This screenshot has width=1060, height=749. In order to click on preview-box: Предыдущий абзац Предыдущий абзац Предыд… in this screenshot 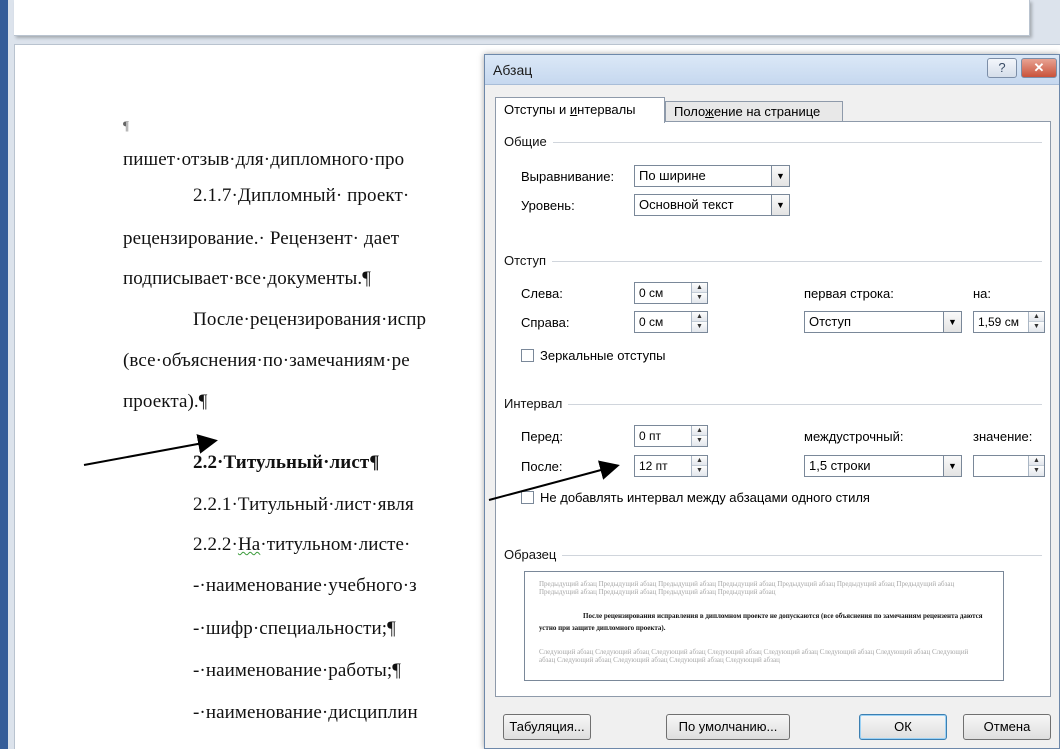, I will do `click(764, 626)`.